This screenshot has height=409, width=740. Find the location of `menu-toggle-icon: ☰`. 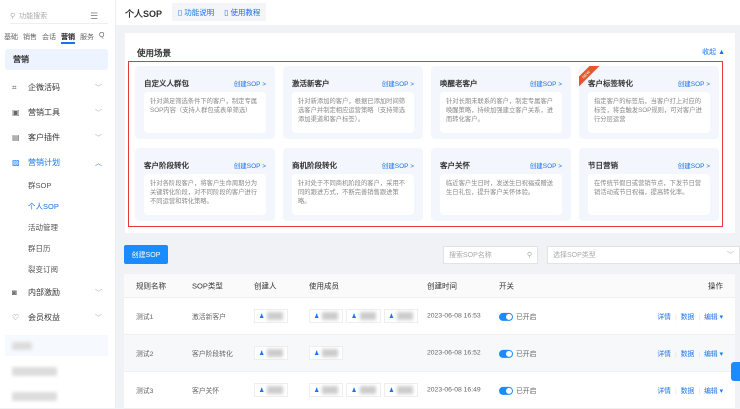

menu-toggle-icon: ☰ is located at coordinates (94, 16).